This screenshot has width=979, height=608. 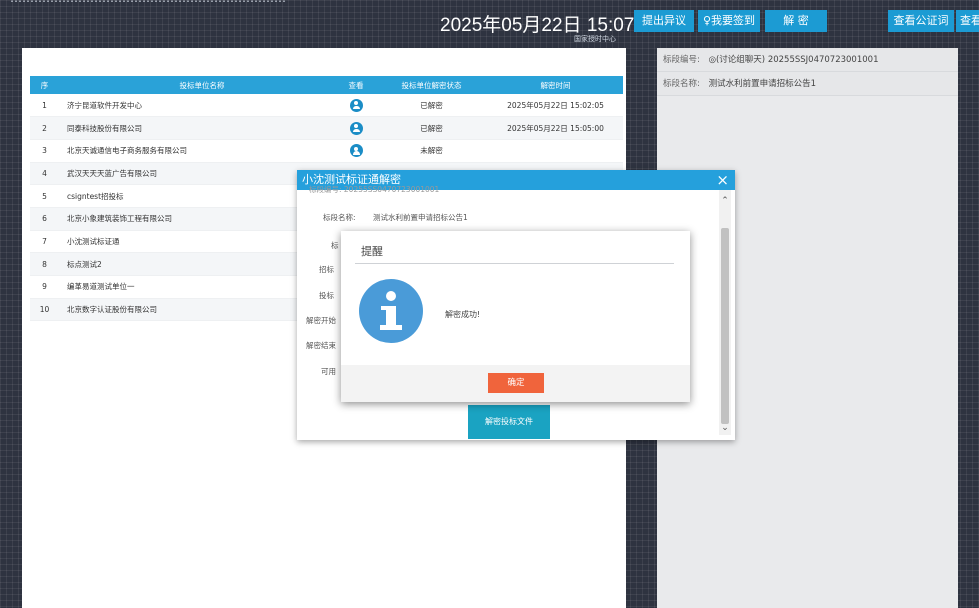 I want to click on decrypt-time: 2025年05月22日 15:05:00, so click(x=555, y=128).